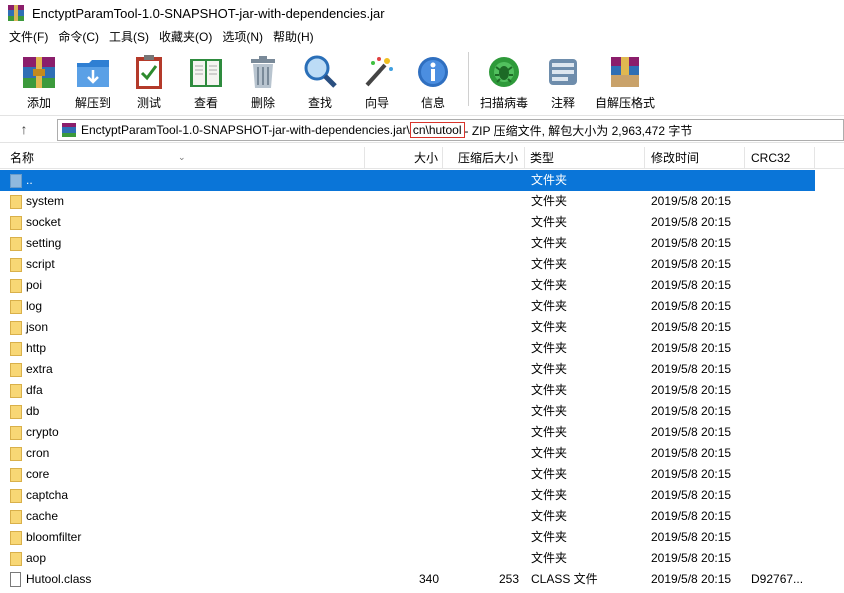  What do you see at coordinates (78, 37) in the screenshot?
I see `menu-command: 命令(C)` at bounding box center [78, 37].